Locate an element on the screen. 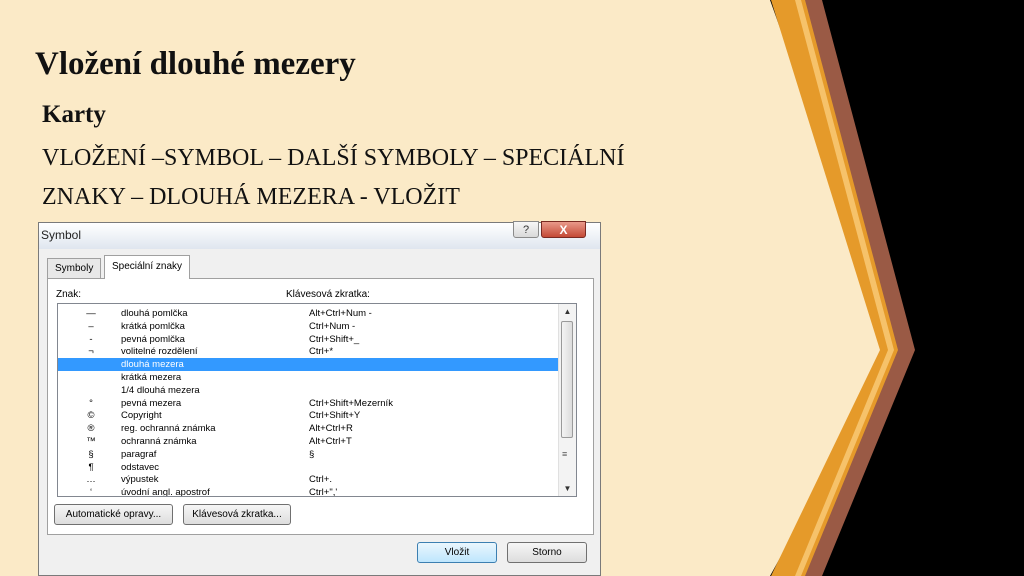 The width and height of the screenshot is (1024, 576). char-shortcut: Ctrl+Num - is located at coordinates (332, 326).